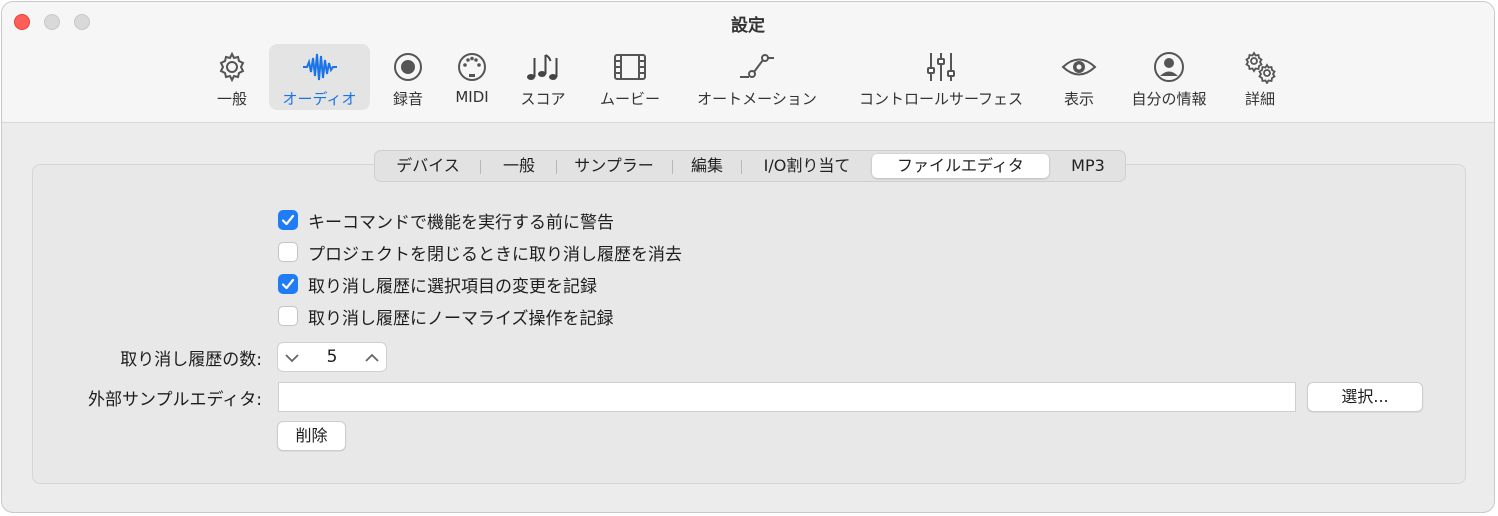 Image resolution: width=1498 pixels, height=516 pixels. I want to click on toolbar-item-general: 一般, so click(232, 77).